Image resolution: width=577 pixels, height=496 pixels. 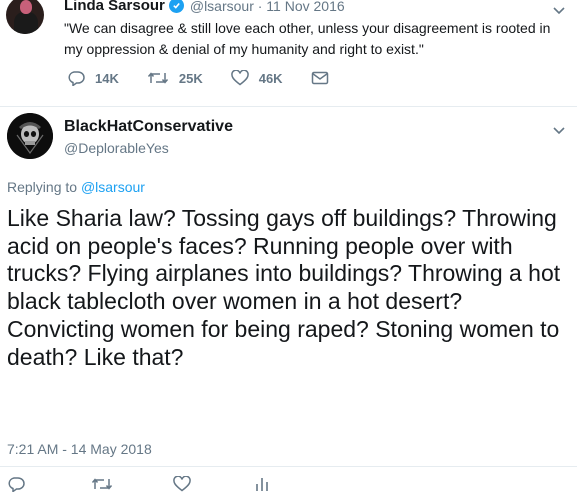 What do you see at coordinates (79, 449) in the screenshot?
I see `tweet-timestamp: 7:21 AM - 14 May 2018` at bounding box center [79, 449].